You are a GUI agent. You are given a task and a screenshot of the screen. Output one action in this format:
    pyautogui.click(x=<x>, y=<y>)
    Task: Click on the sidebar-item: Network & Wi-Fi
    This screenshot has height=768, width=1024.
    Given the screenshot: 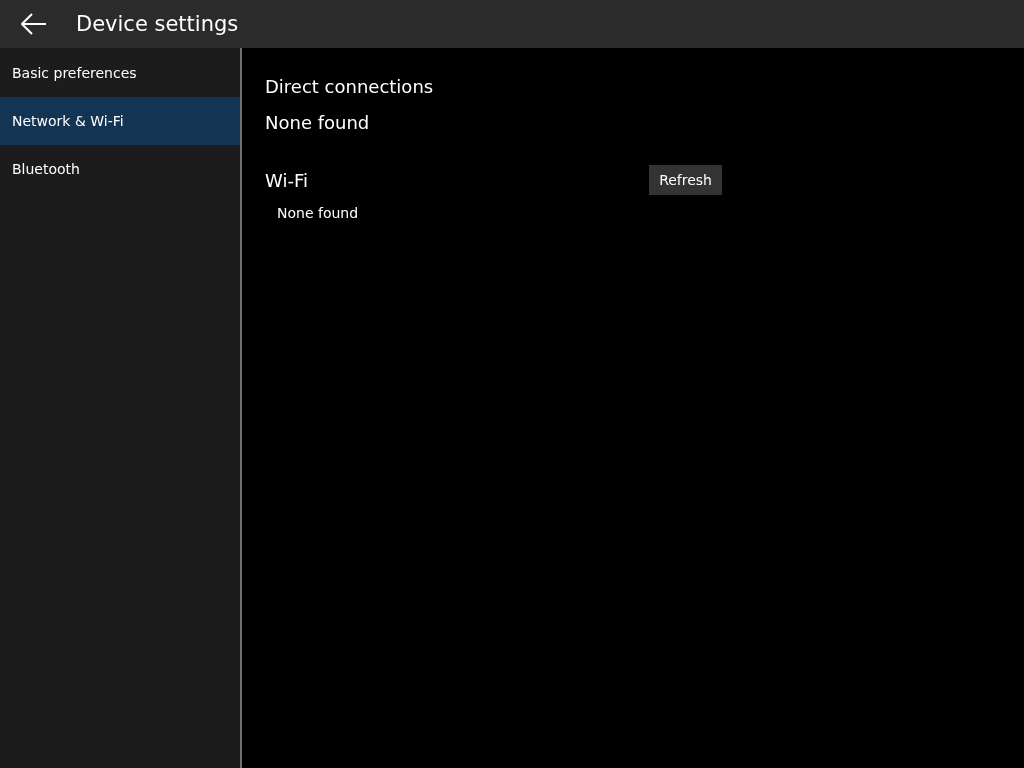 What is the action you would take?
    pyautogui.click(x=120, y=121)
    